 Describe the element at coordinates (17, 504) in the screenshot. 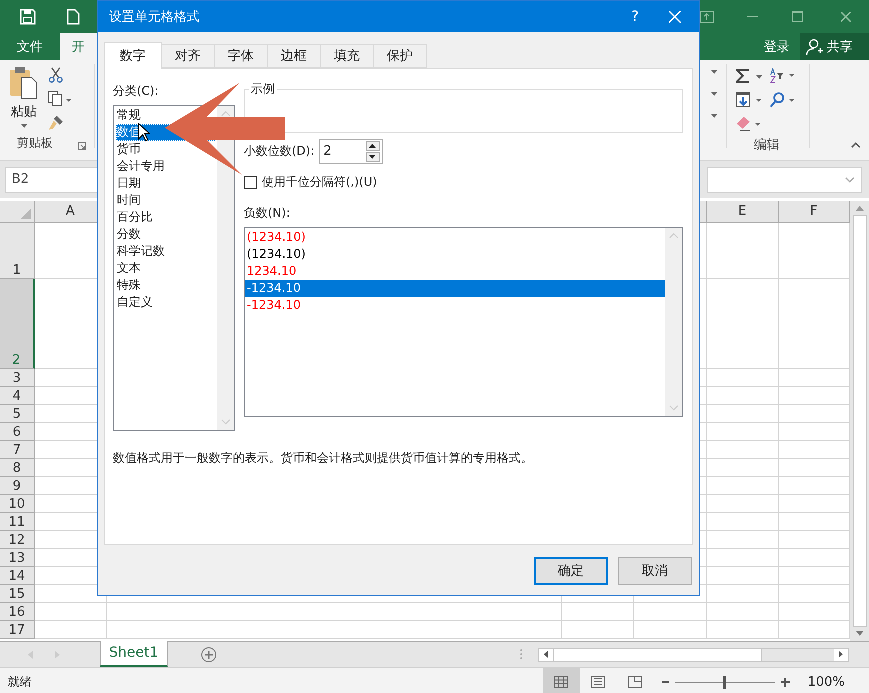

I see `row-number: 10` at that location.